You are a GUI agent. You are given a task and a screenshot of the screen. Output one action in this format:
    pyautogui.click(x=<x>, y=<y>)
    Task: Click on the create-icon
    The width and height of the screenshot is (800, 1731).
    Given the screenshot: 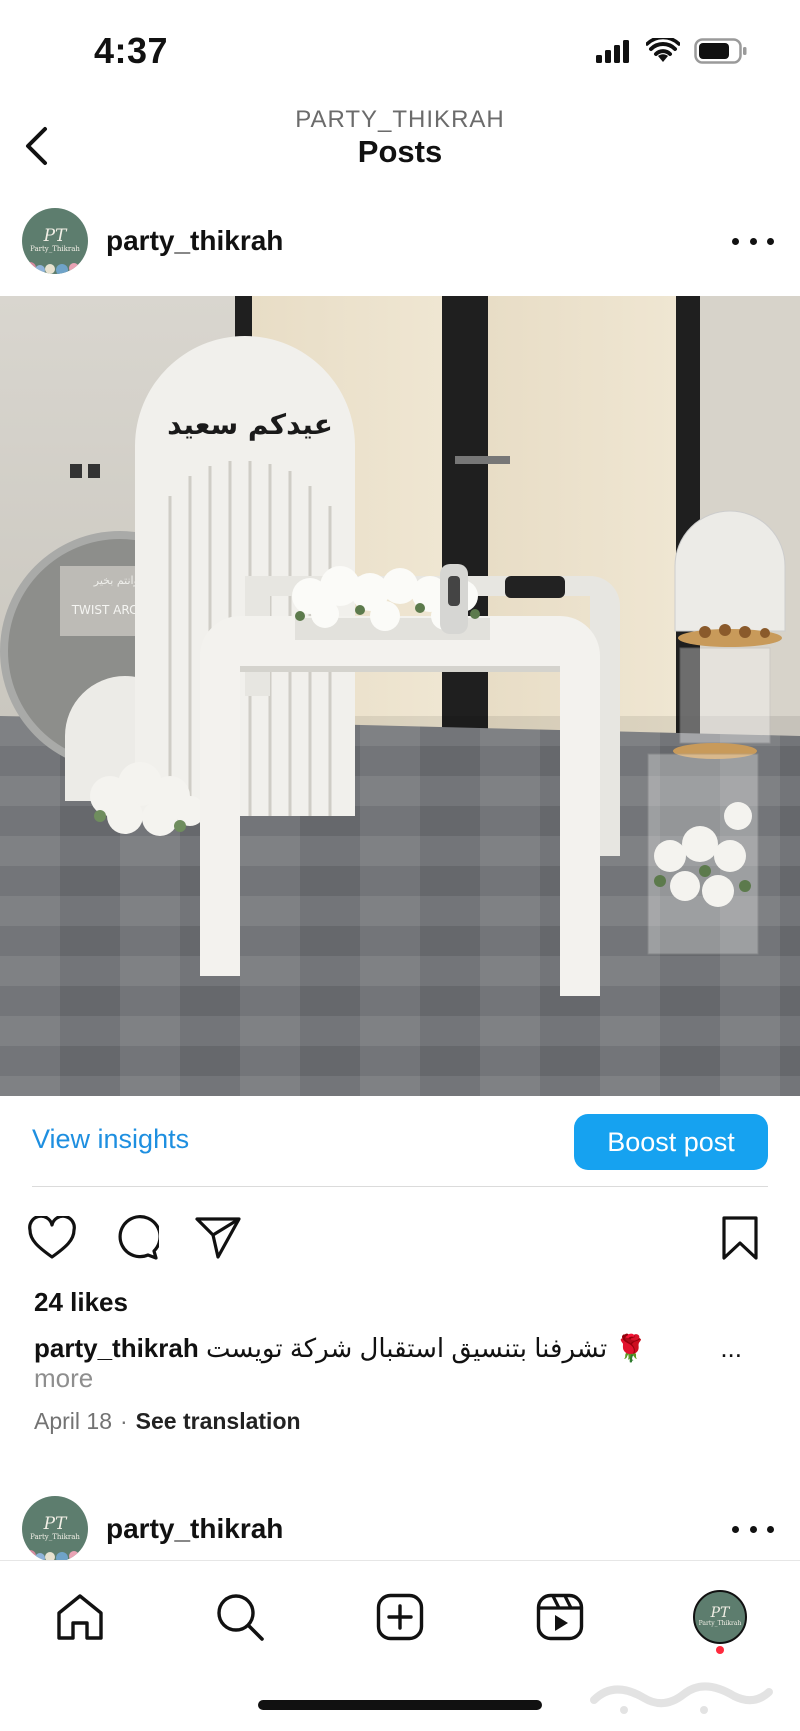 What is the action you would take?
    pyautogui.click(x=400, y=1617)
    